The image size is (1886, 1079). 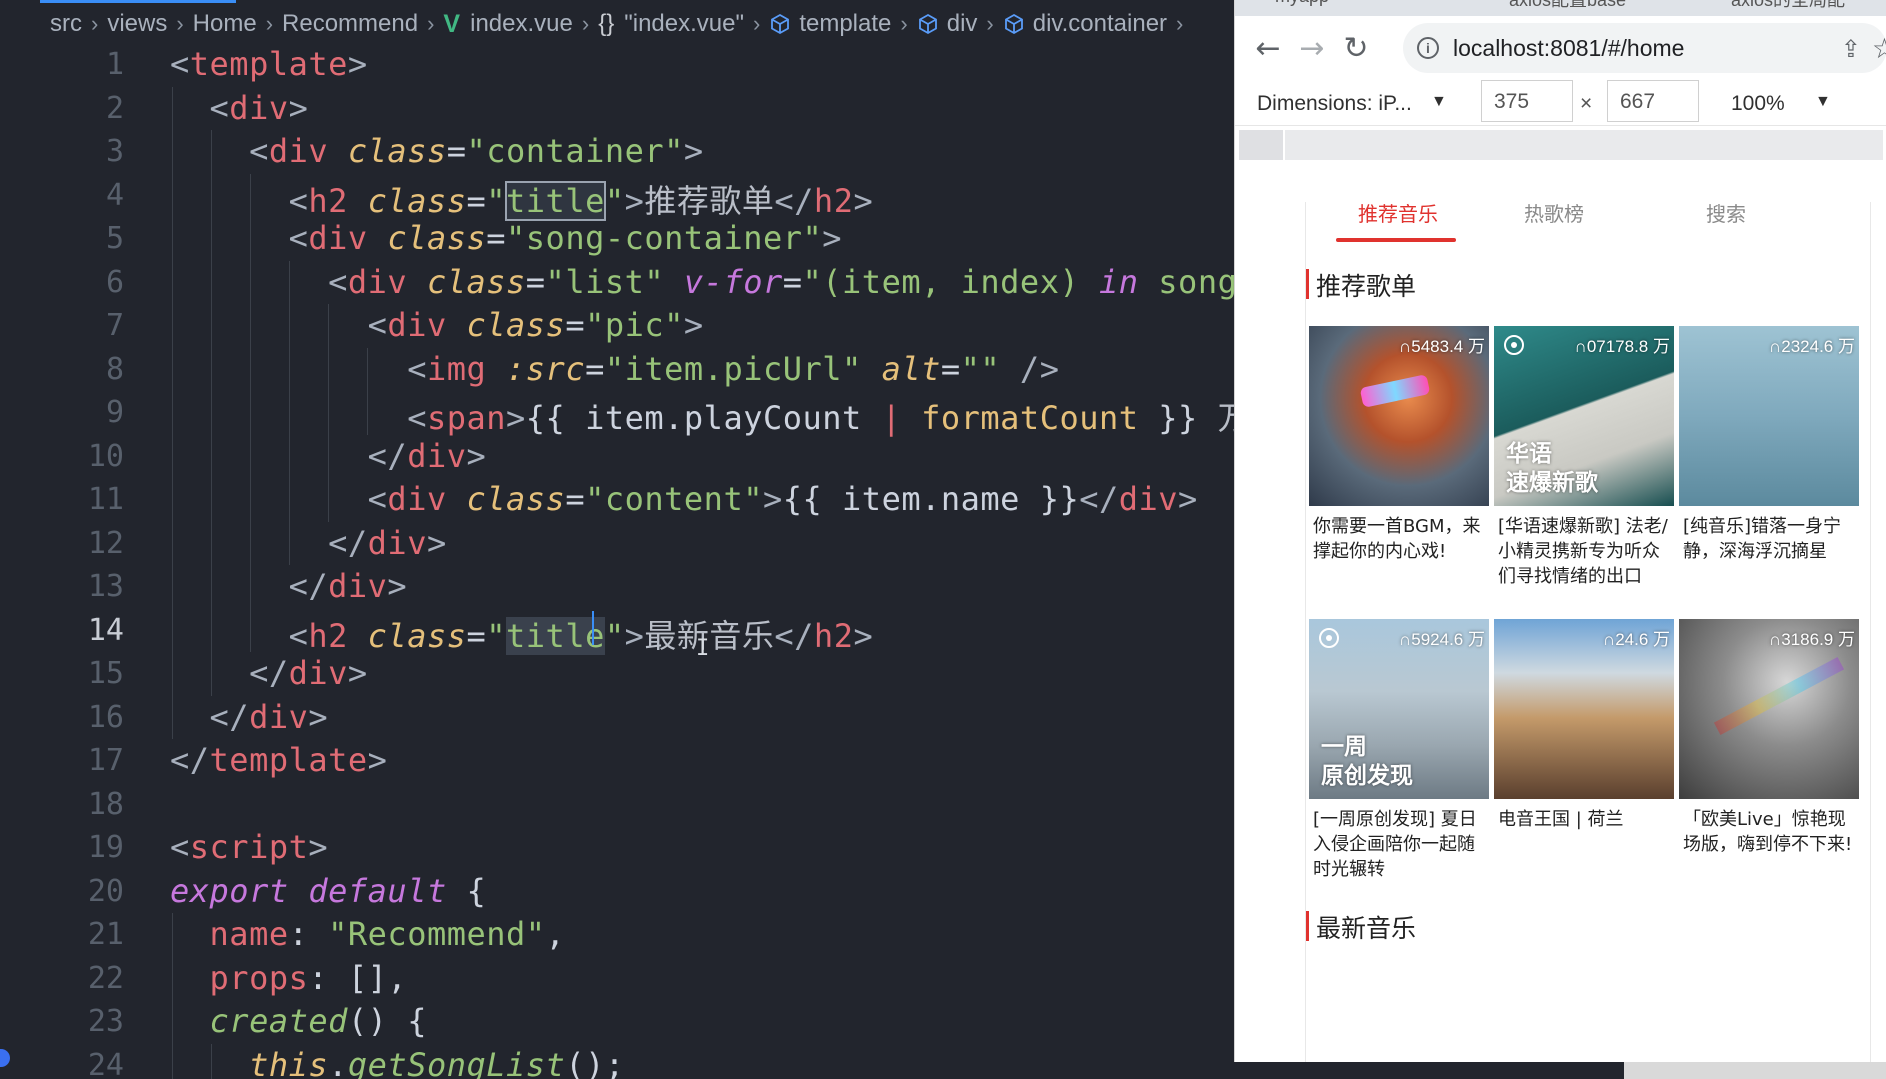 I want to click on breadcrumb-item-src: src, so click(x=66, y=24).